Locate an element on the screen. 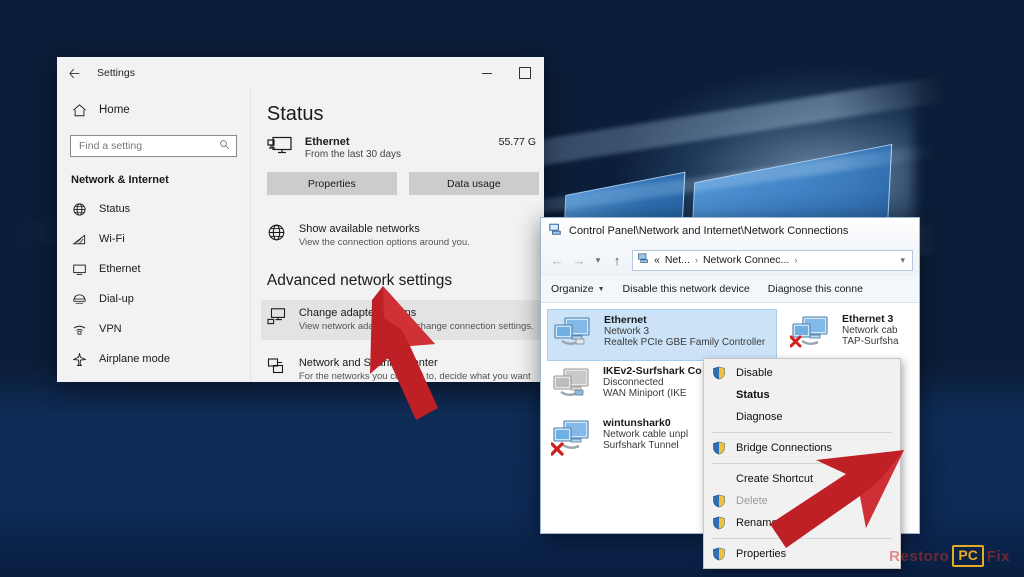  recent-locations-chevron-down-icon: ▾ is located at coordinates (598, 260).